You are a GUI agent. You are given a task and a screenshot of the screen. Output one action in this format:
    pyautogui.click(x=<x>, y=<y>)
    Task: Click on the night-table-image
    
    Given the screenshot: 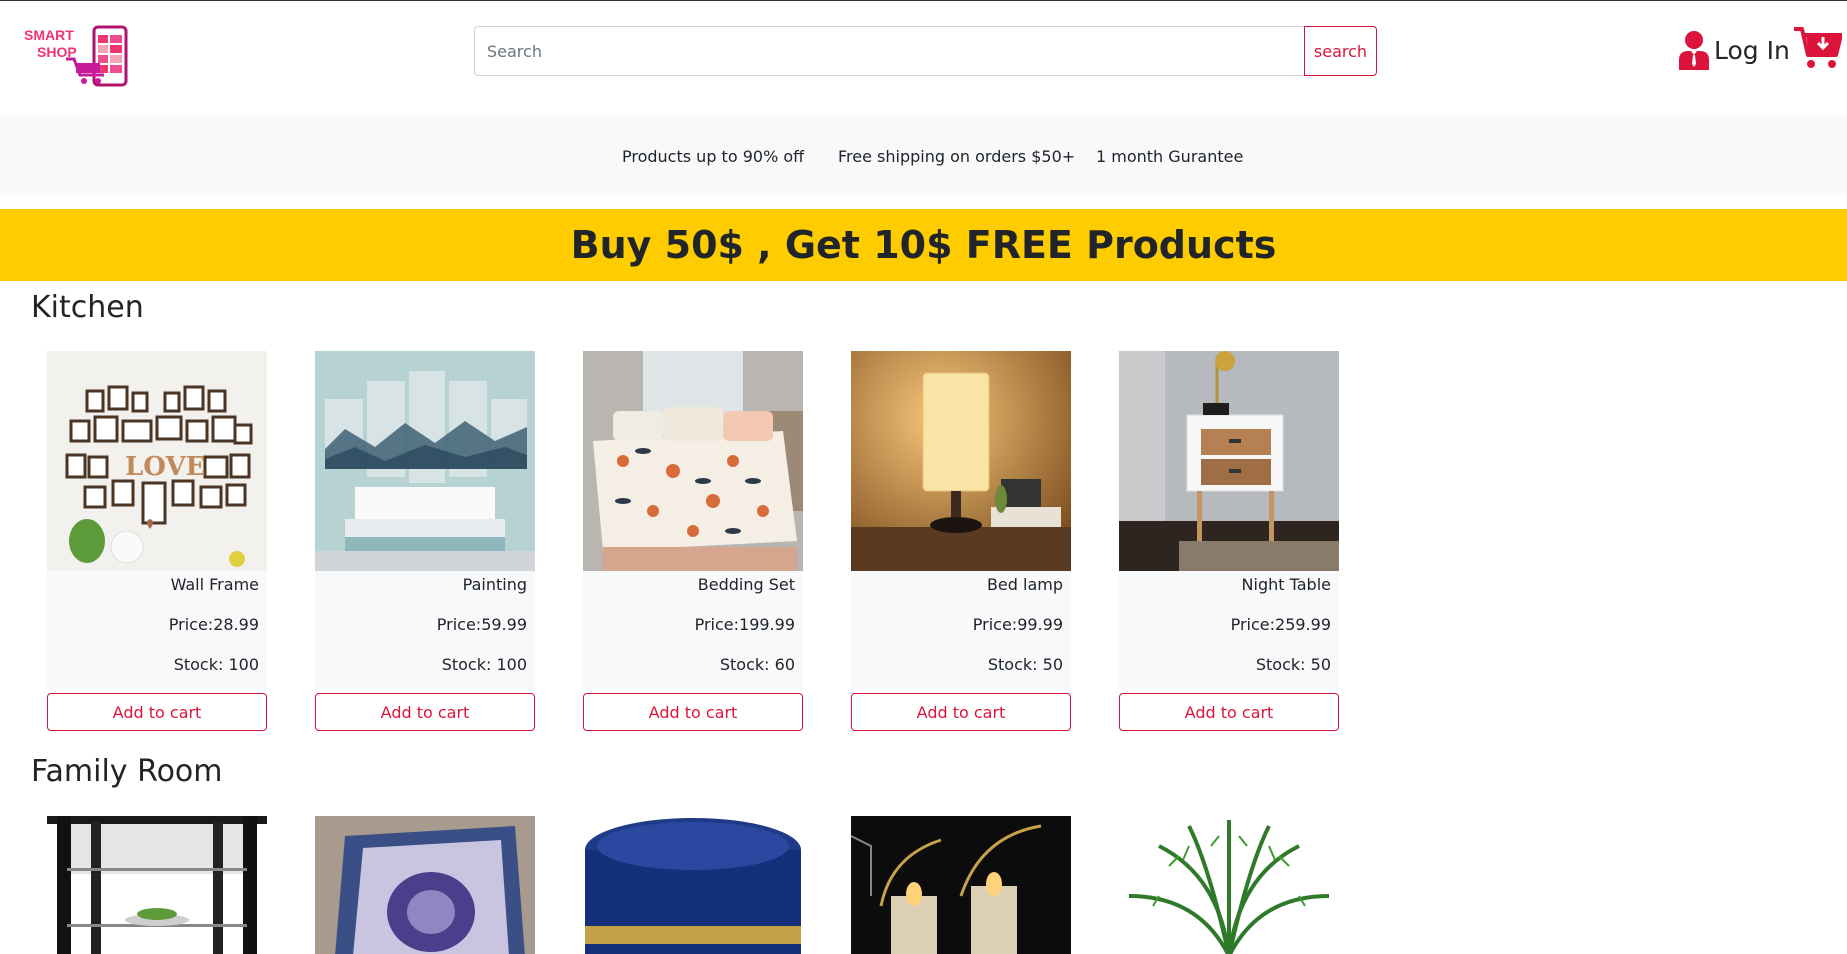 What is the action you would take?
    pyautogui.click(x=1229, y=461)
    